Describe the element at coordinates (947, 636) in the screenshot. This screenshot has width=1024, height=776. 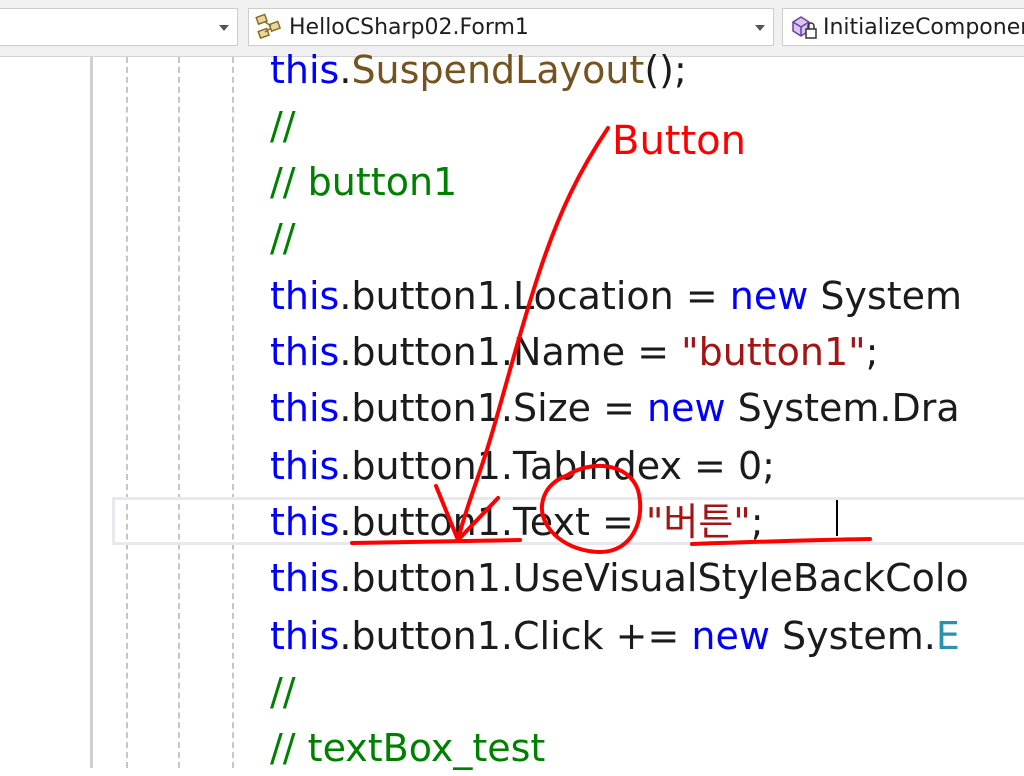
I see `type-name: E` at that location.